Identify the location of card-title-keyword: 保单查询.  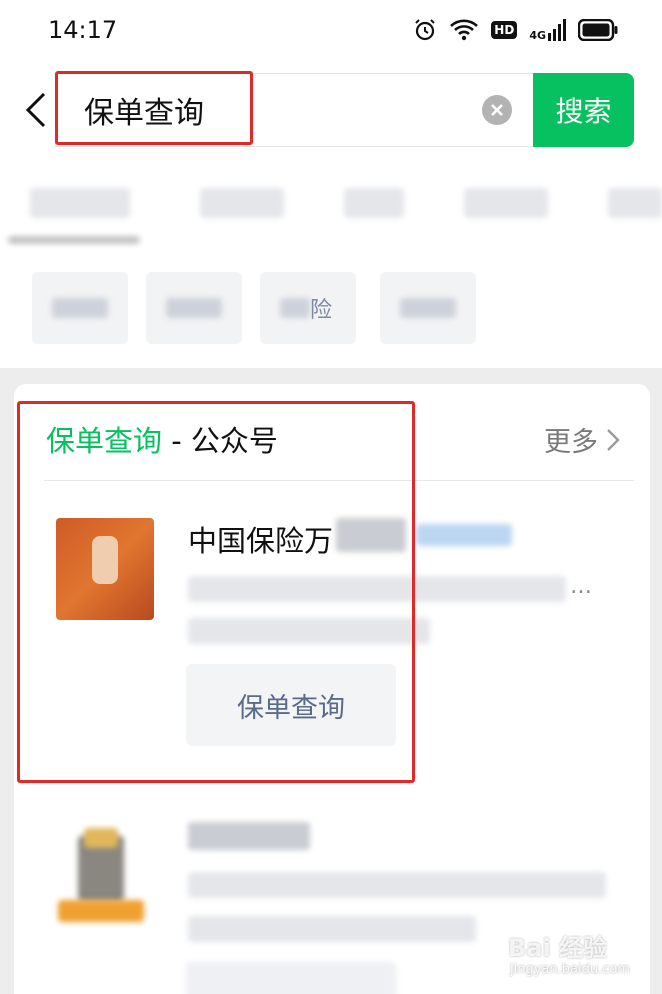
(104, 441).